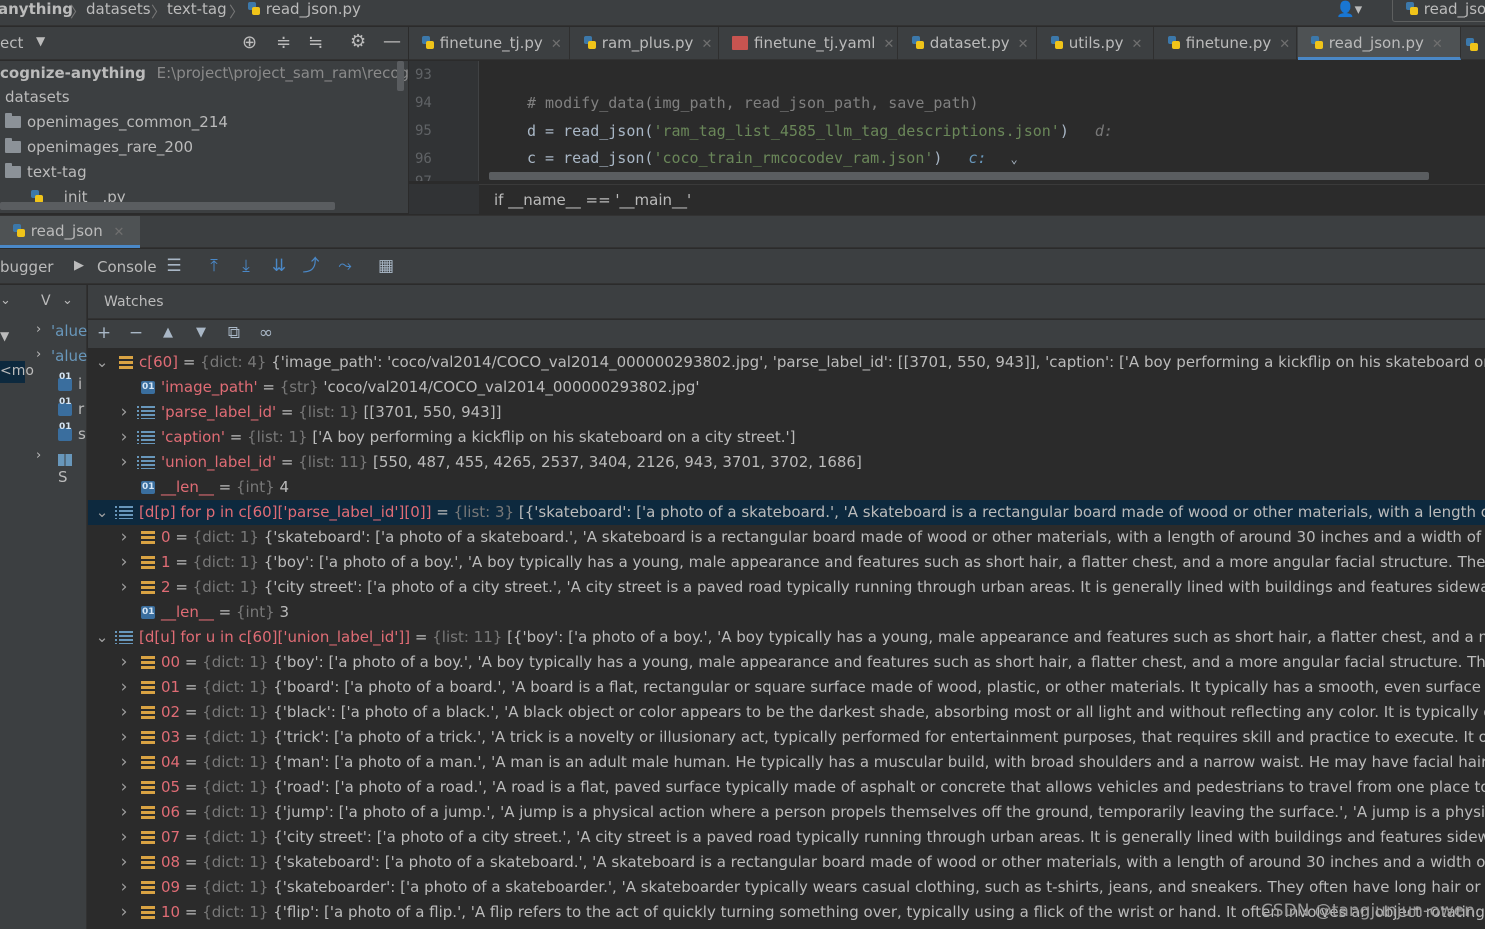 This screenshot has width=1485, height=929. What do you see at coordinates (104, 333) in the screenshot?
I see `add-watch-icon: +` at bounding box center [104, 333].